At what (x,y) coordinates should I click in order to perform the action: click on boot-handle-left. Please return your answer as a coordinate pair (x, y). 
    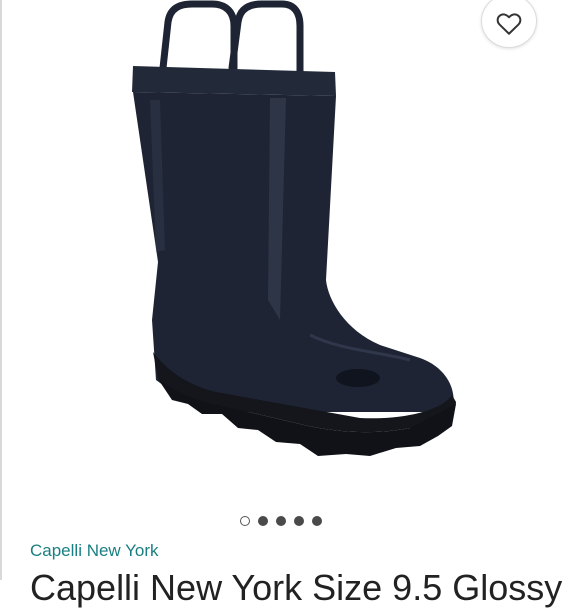
    Looking at the image, I should click on (198, 38).